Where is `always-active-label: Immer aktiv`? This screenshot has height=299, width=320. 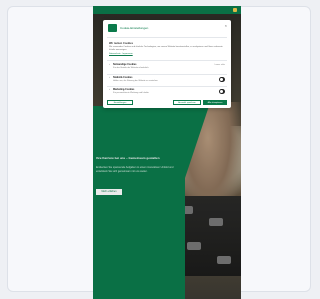 always-active-label: Immer aktiv is located at coordinates (219, 65).